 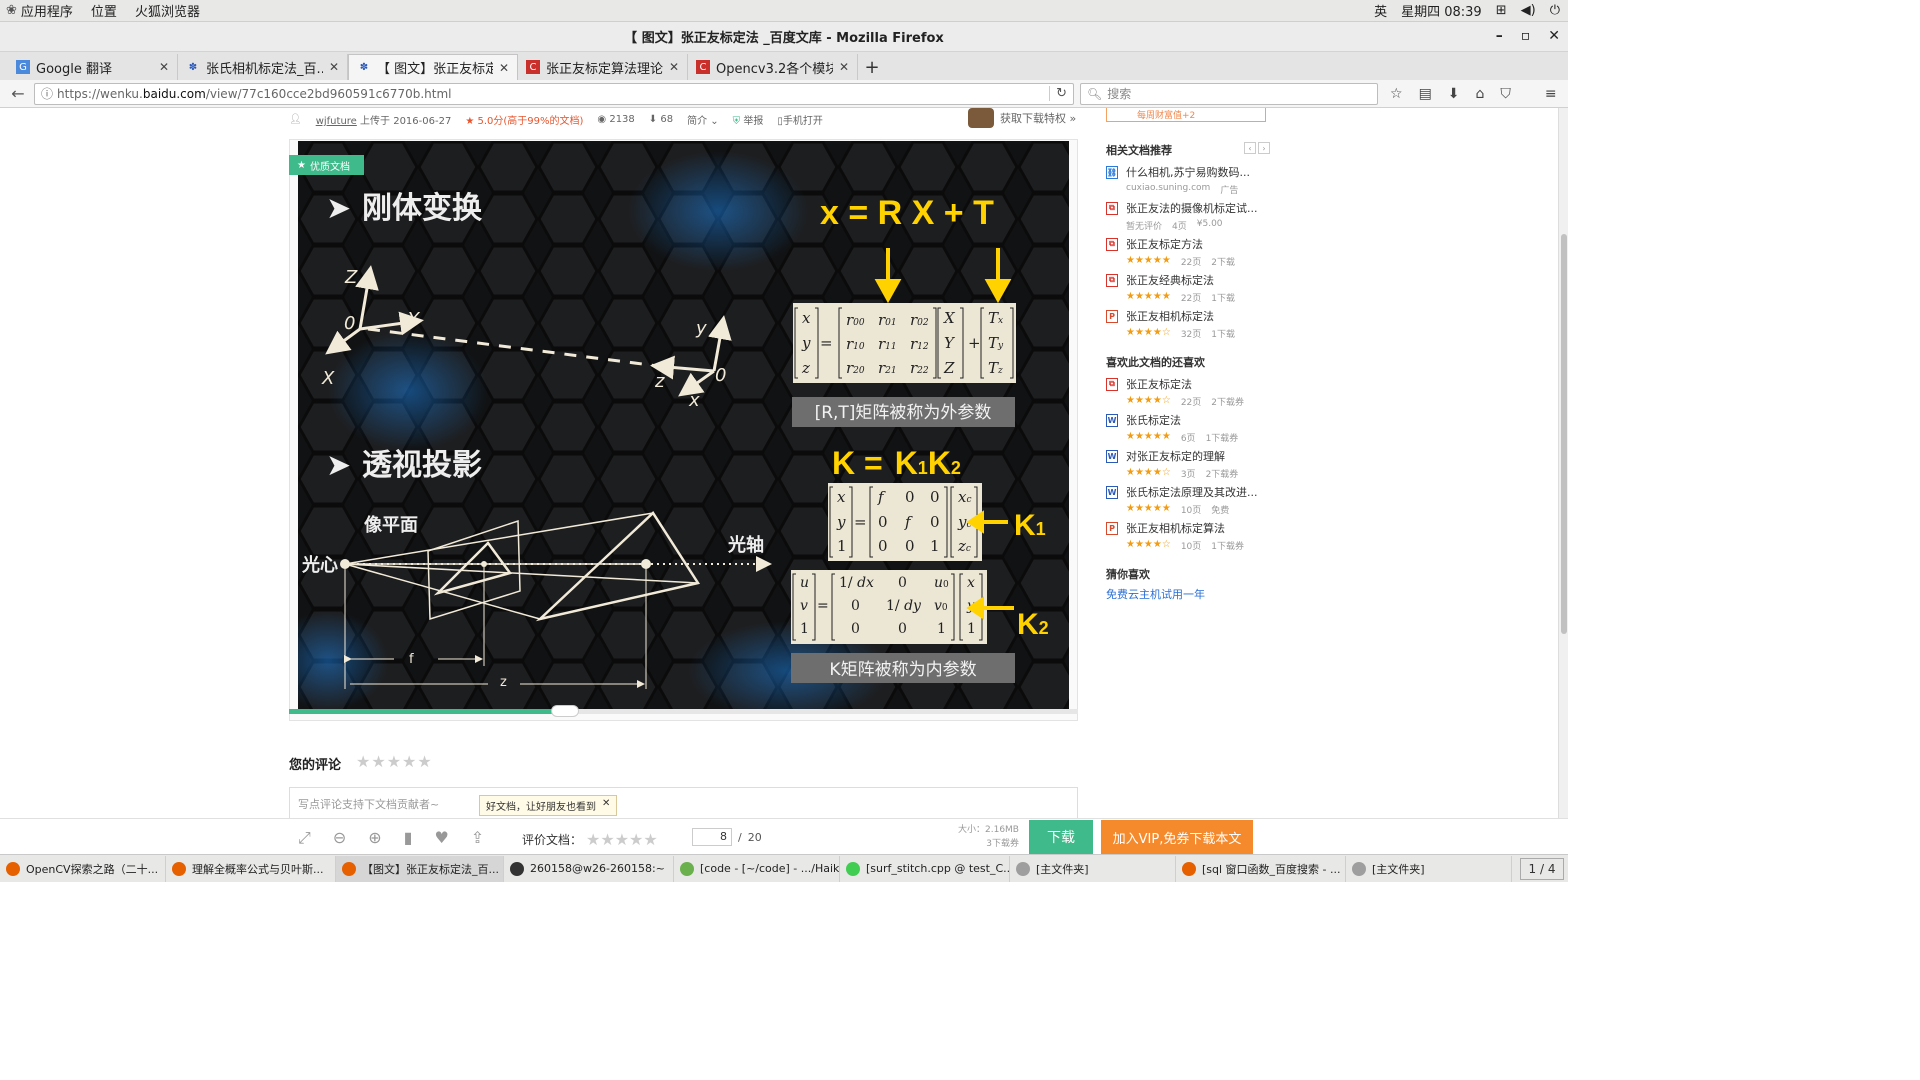 What do you see at coordinates (1189, 428) in the screenshot?
I see `also-like-item: W 张氏标定法 ★★★★★ 6页 1下载券` at bounding box center [1189, 428].